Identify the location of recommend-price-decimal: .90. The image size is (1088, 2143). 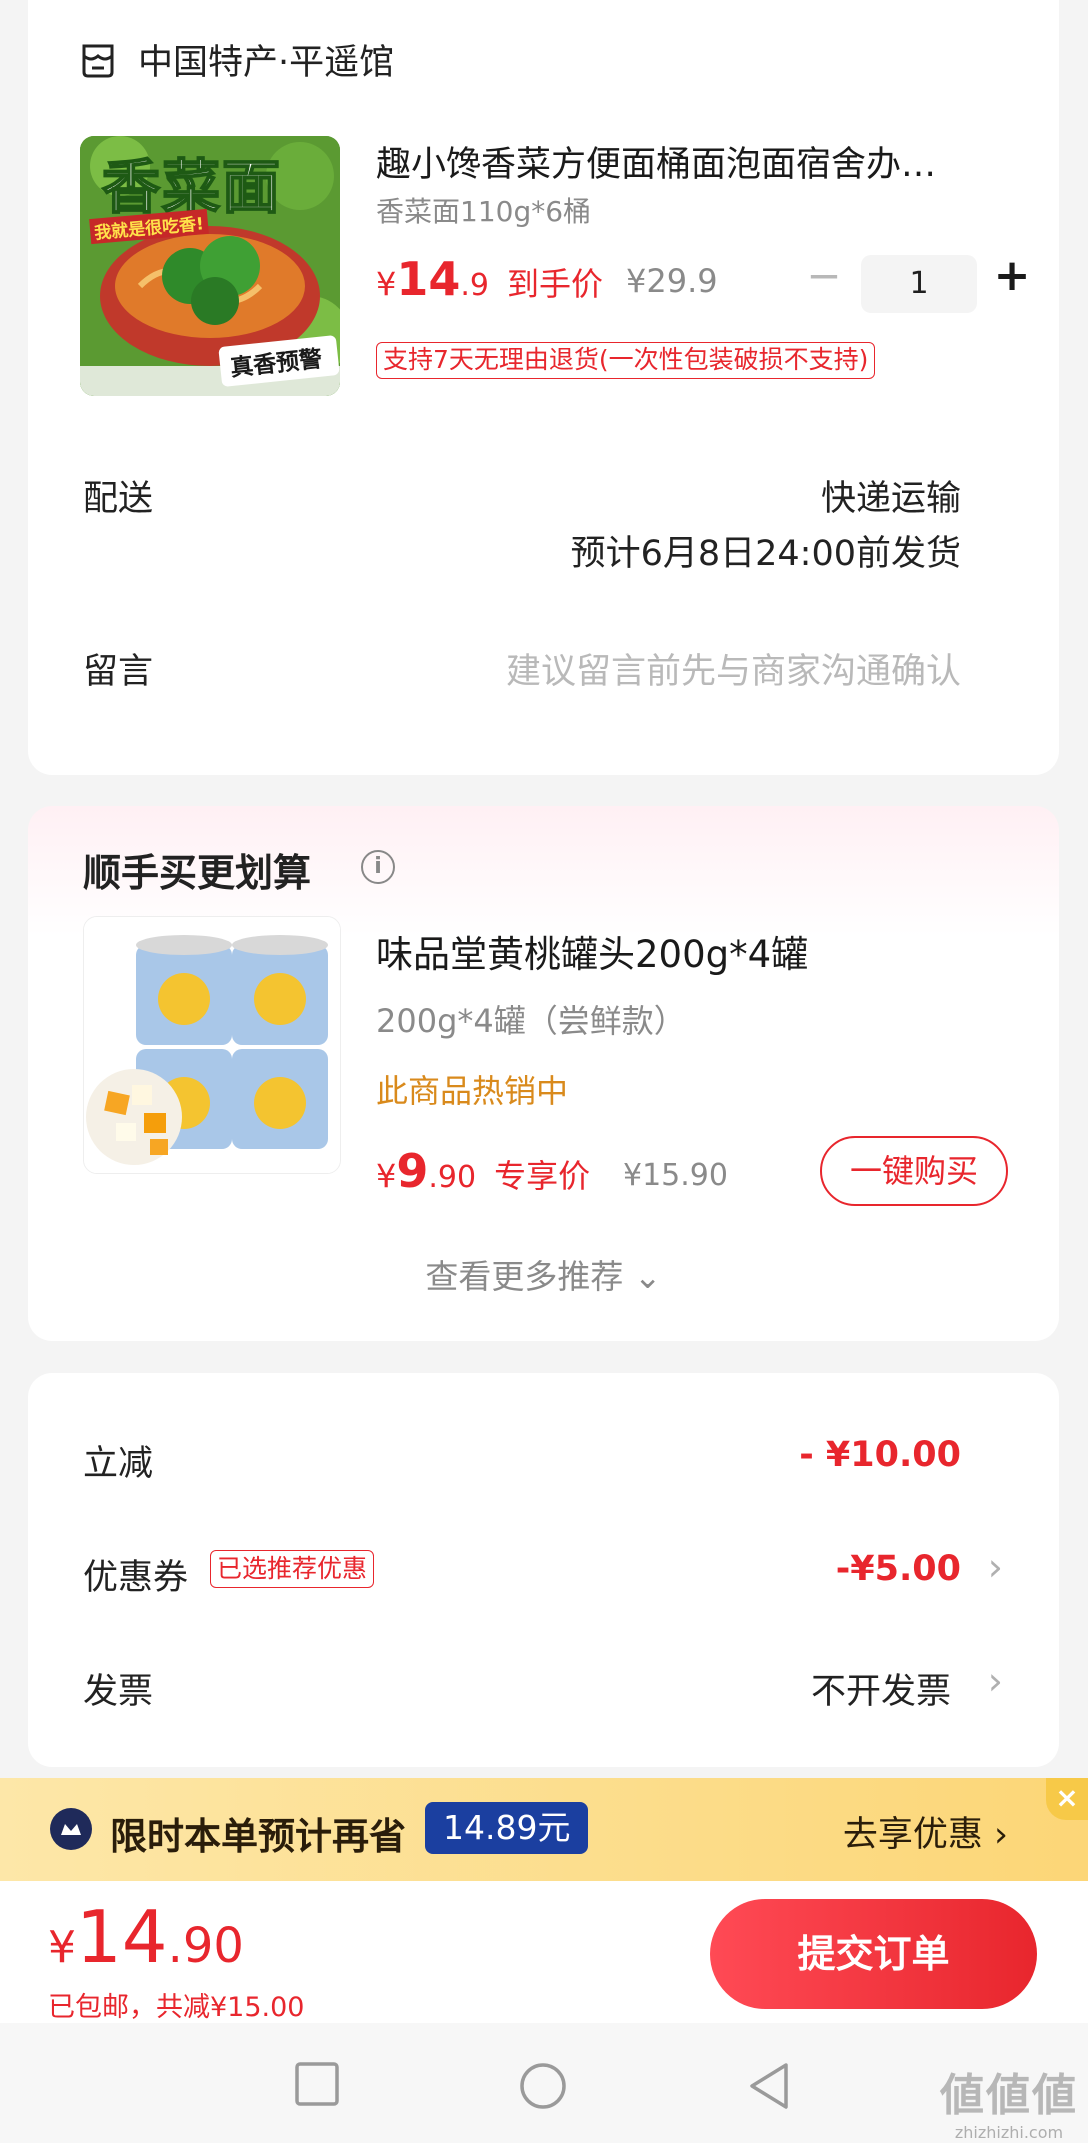
(452, 1177).